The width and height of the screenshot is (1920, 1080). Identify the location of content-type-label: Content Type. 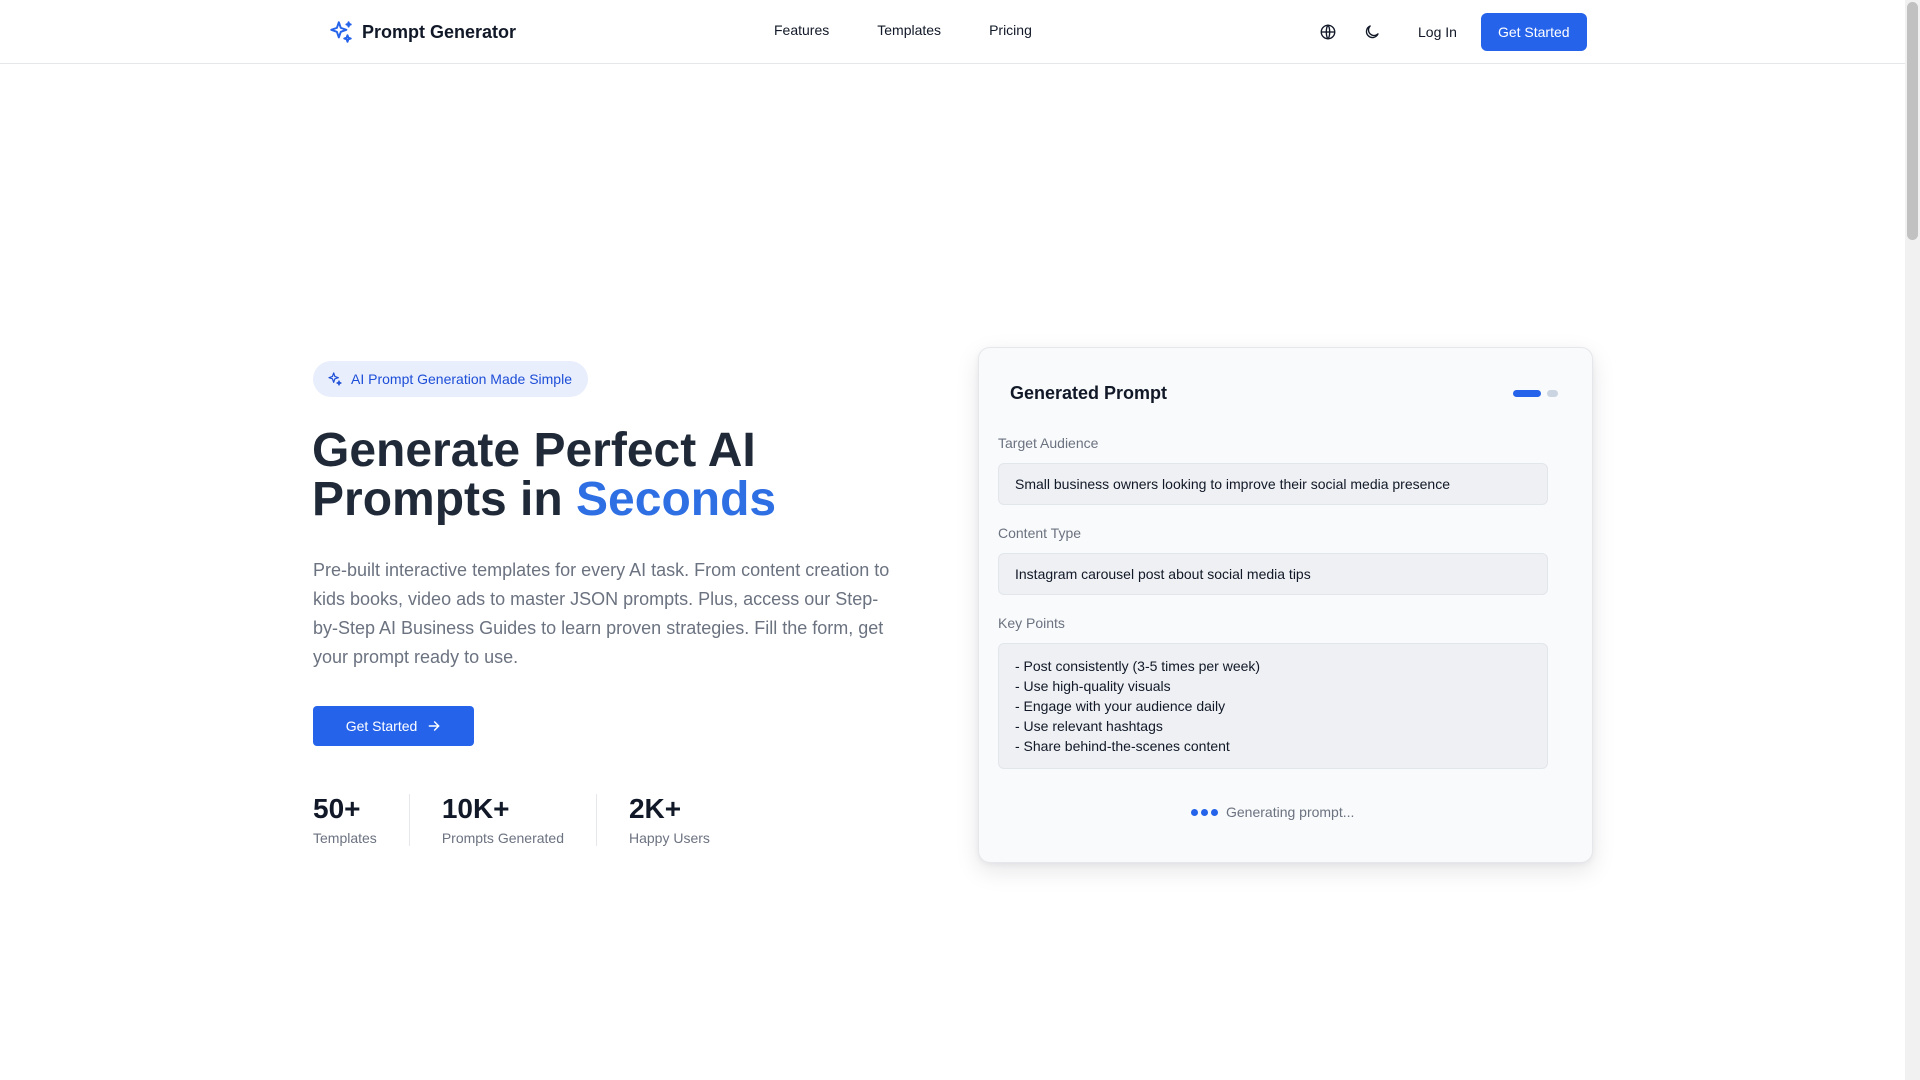
(1040, 533).